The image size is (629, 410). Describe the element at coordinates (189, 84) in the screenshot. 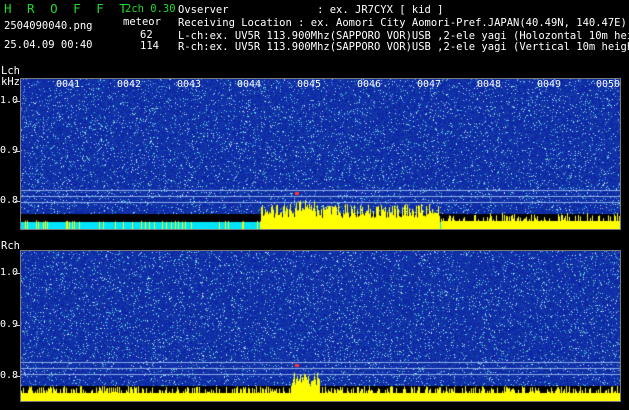

I see `x-tick-label: 0043` at that location.